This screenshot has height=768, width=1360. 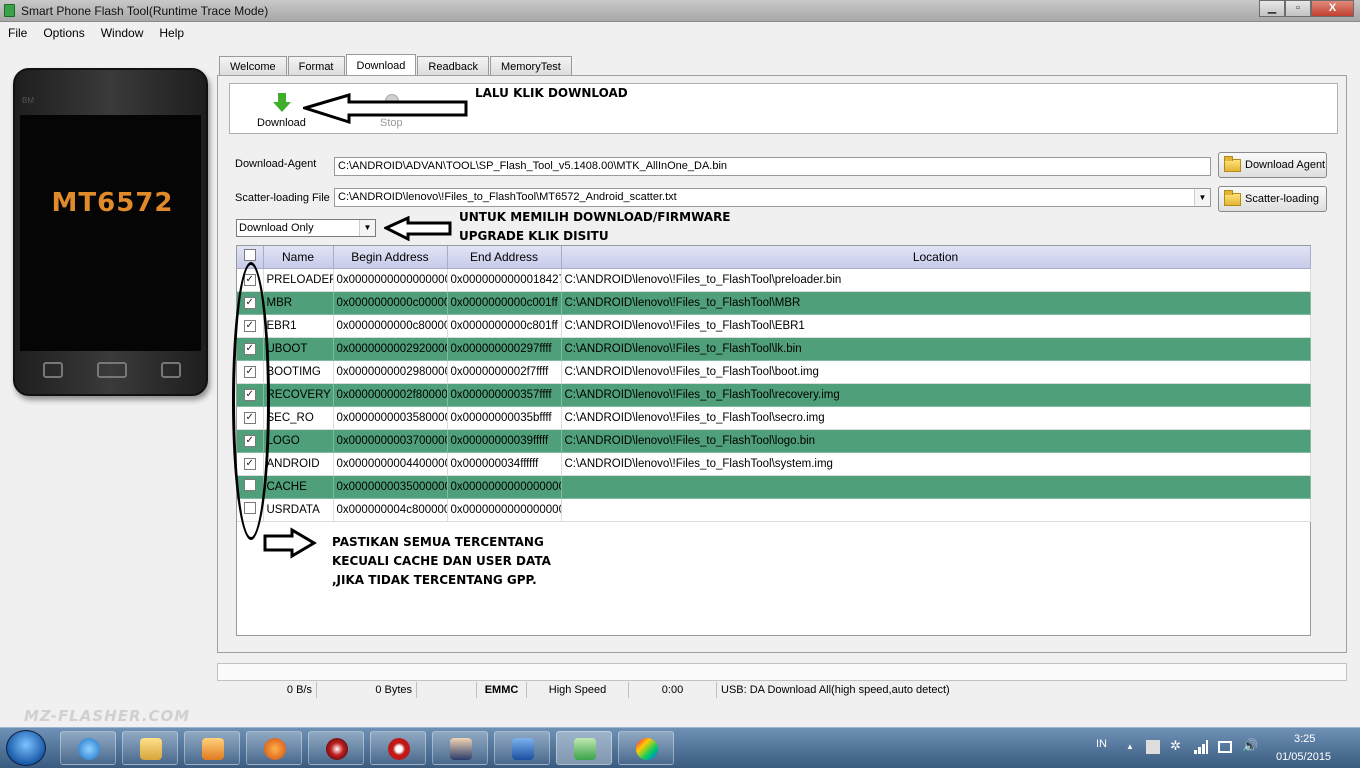 What do you see at coordinates (1201, 748) in the screenshot?
I see `signal-icon` at bounding box center [1201, 748].